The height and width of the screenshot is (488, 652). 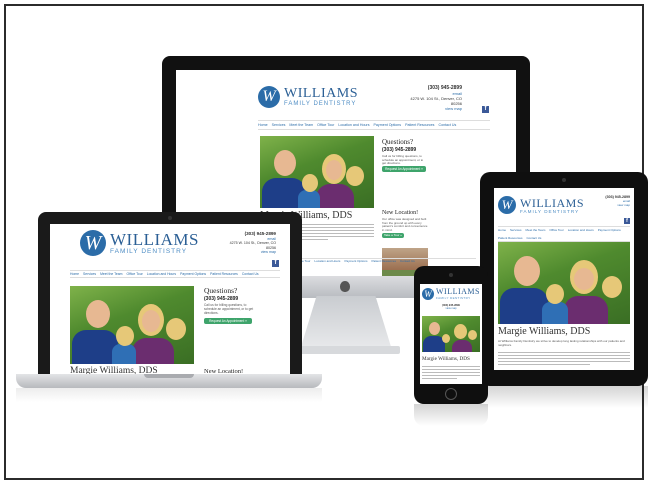 I want to click on phone-logo-mark-icon: W, so click(x=428, y=294).